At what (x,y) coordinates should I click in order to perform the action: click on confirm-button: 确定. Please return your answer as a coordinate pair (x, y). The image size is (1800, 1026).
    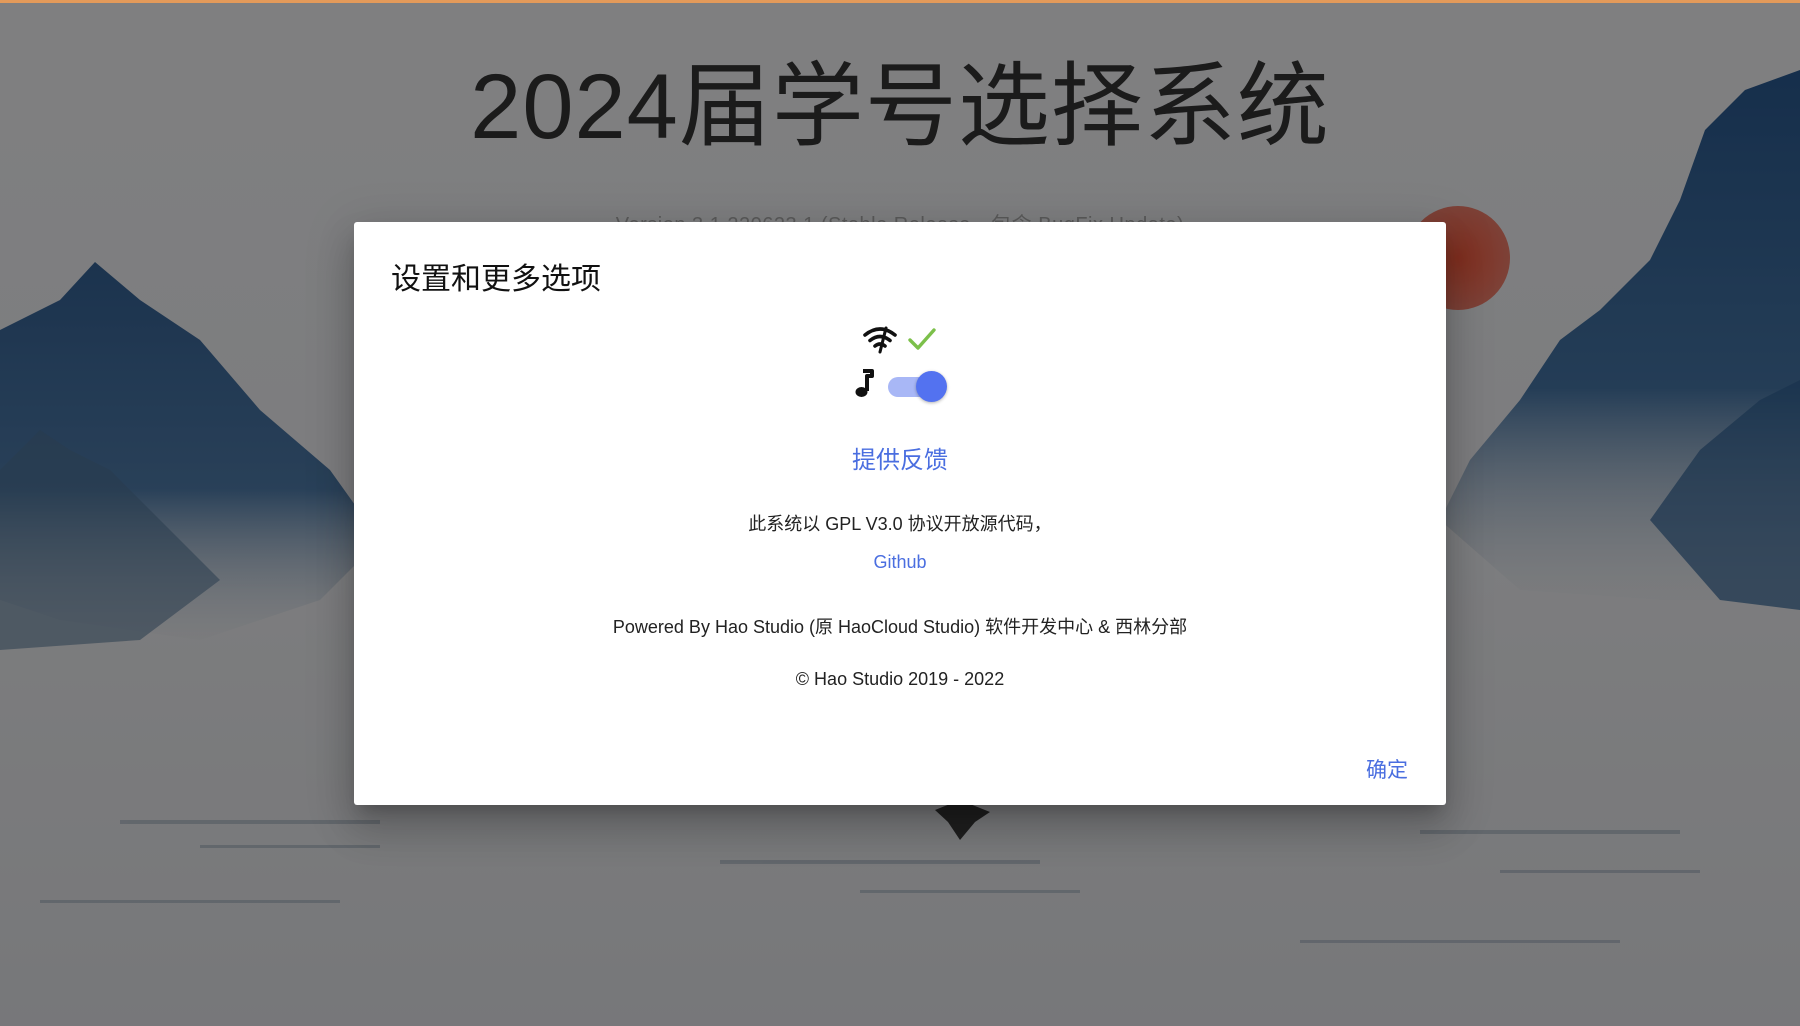
    Looking at the image, I should click on (1387, 769).